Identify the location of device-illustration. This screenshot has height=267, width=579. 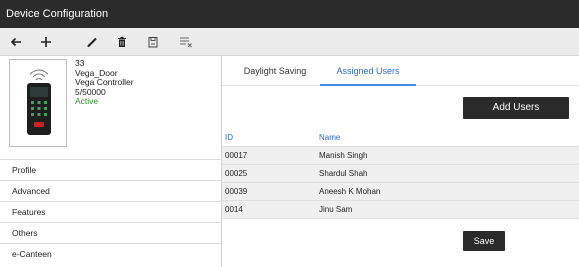
(39, 102).